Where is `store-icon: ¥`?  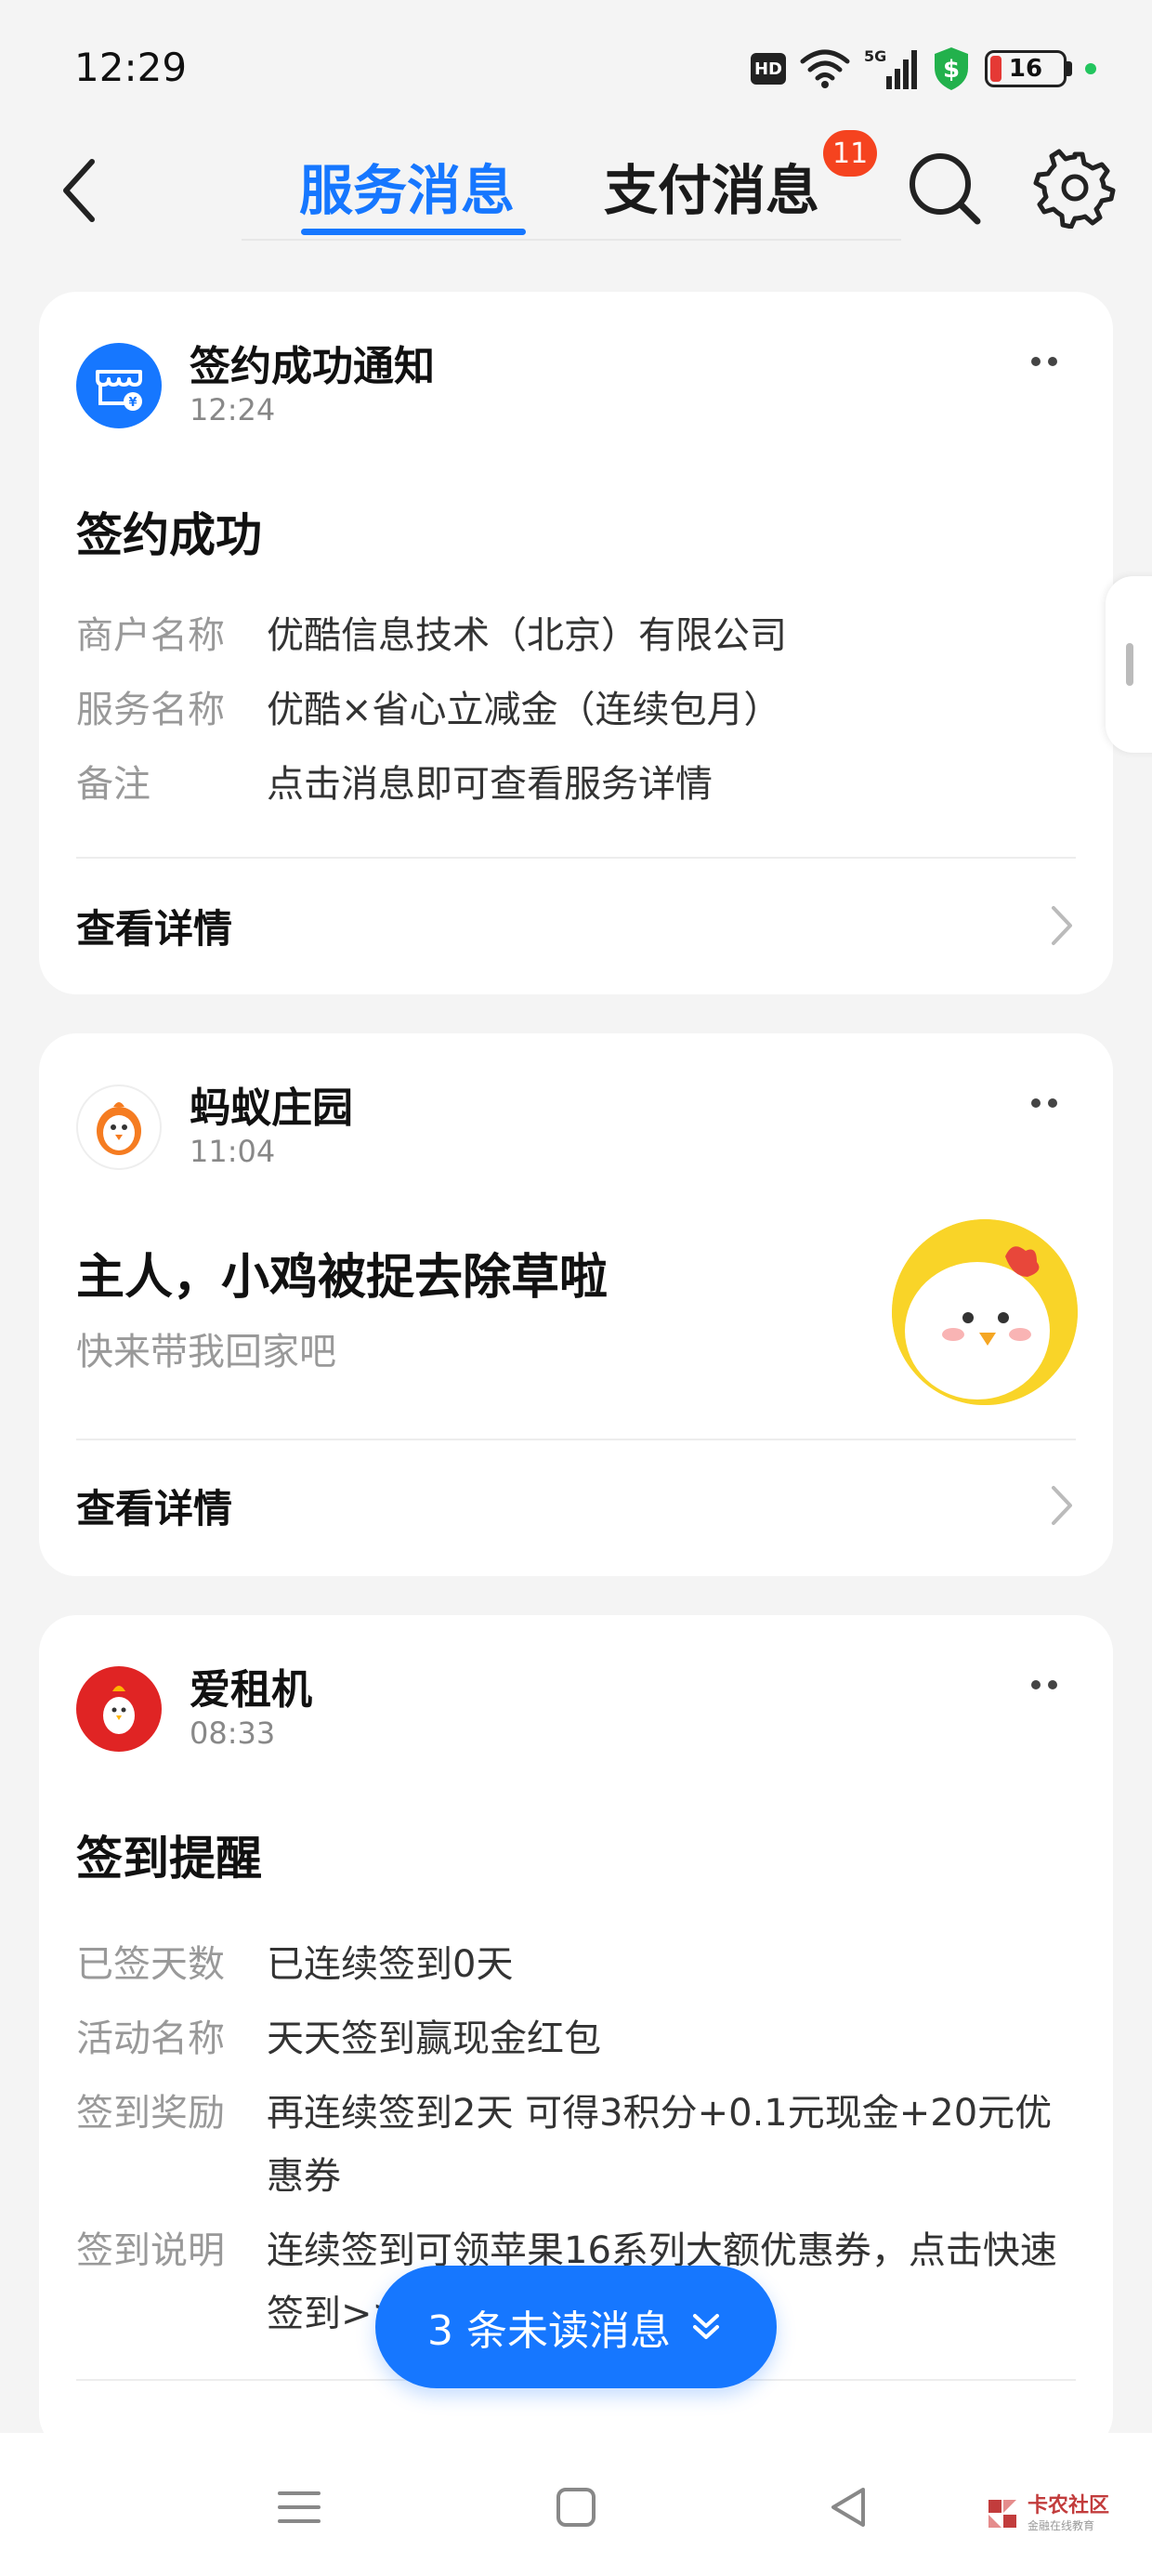 store-icon: ¥ is located at coordinates (119, 385).